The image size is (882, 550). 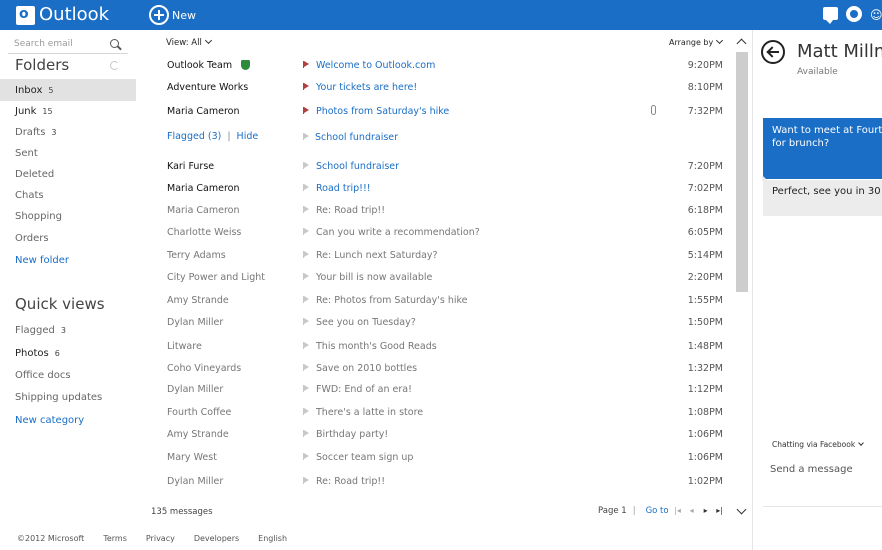 I want to click on view-filter-dropdown: View: All, so click(x=189, y=42).